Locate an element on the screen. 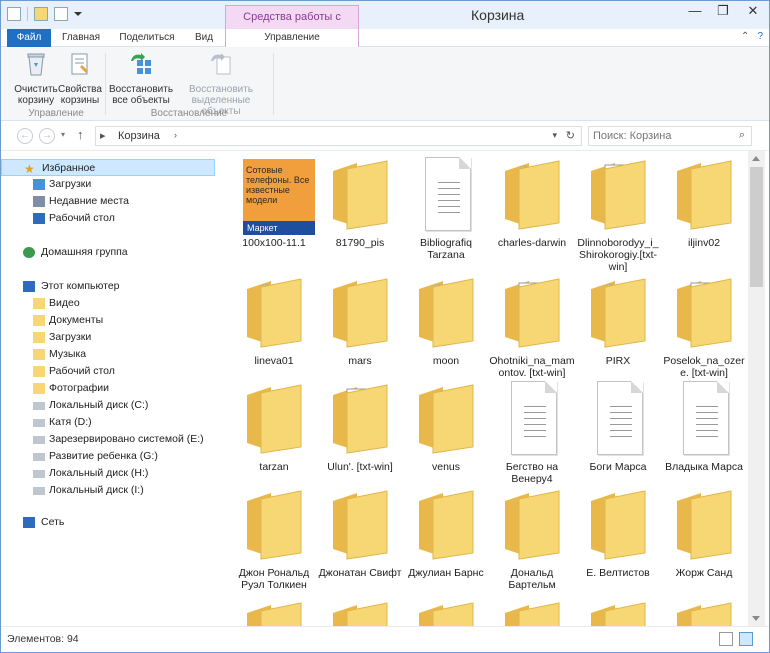 The image size is (770, 653). address-path: Корзина is located at coordinates (139, 136).